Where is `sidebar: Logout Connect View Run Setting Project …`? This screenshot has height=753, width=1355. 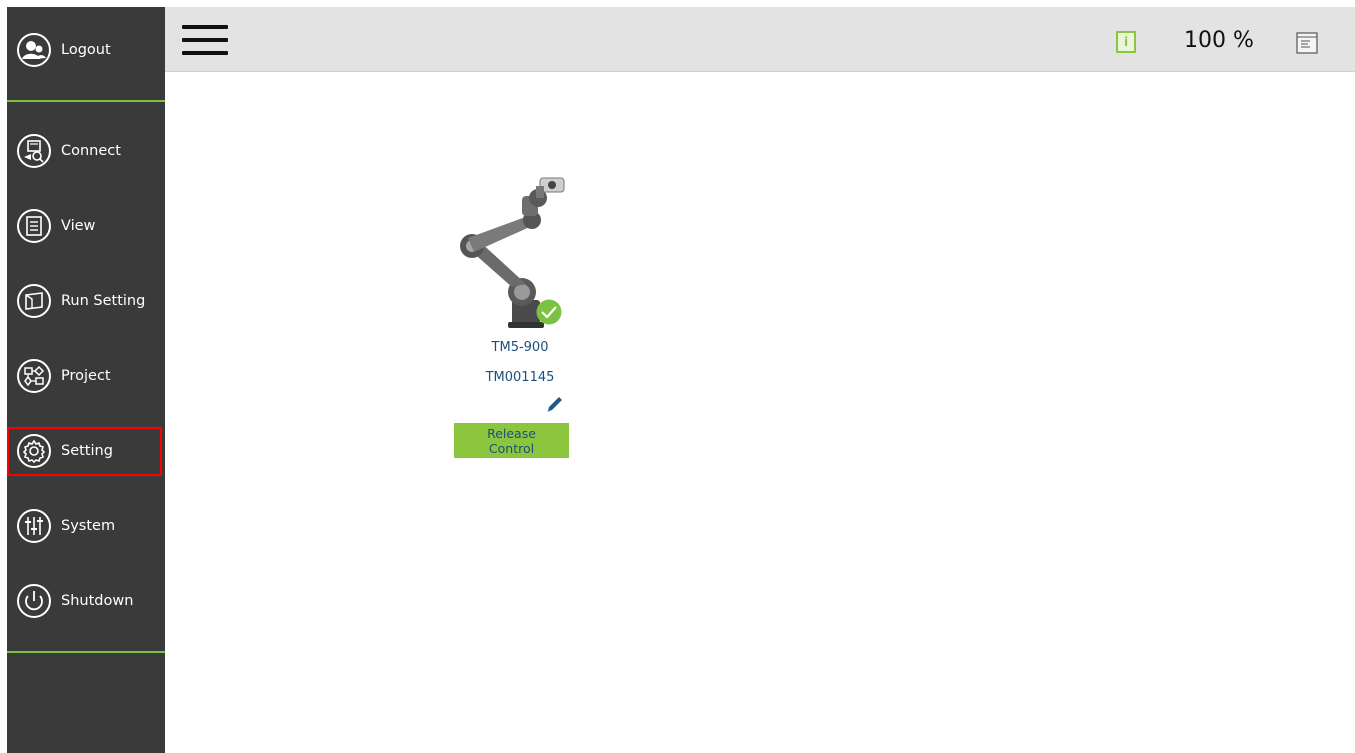
sidebar: Logout Connect View Run Setting Project … is located at coordinates (86, 380).